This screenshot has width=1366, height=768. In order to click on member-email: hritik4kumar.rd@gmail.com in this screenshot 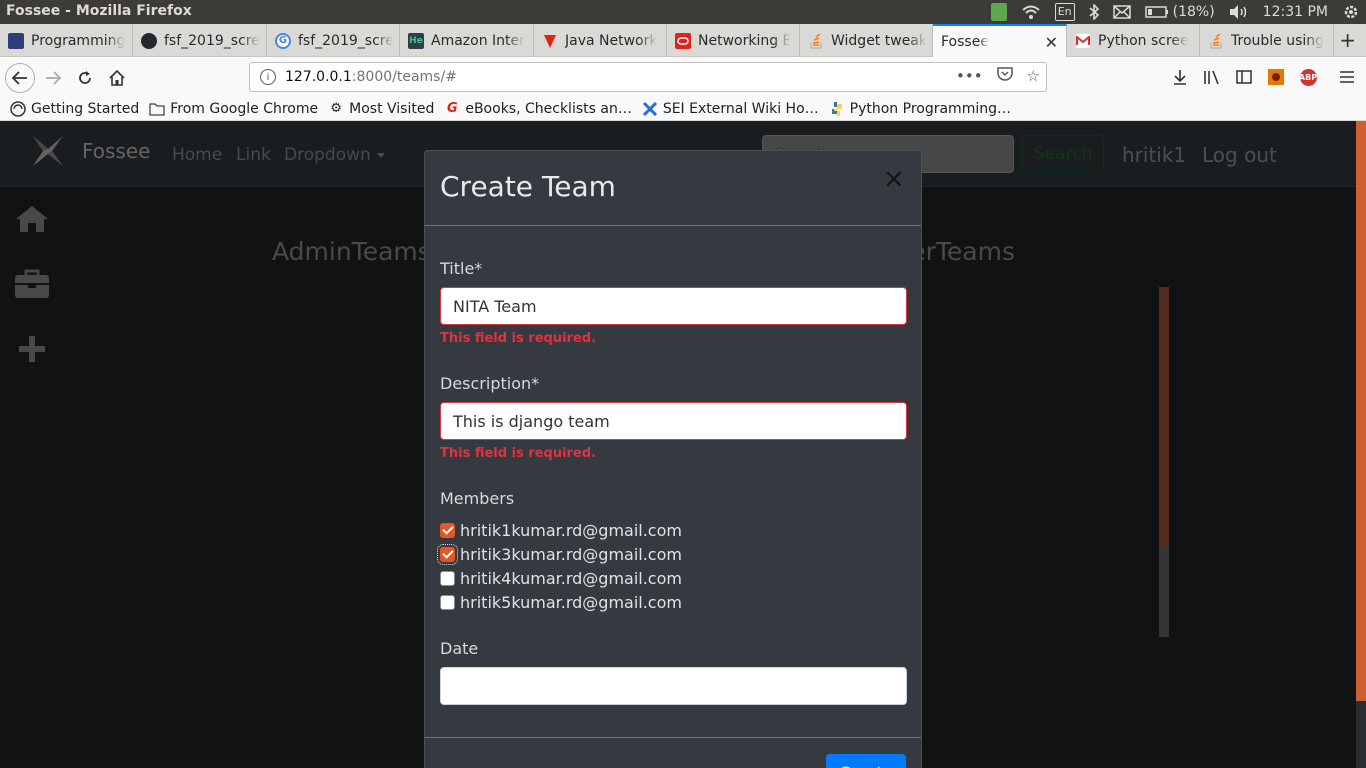, I will do `click(571, 578)`.